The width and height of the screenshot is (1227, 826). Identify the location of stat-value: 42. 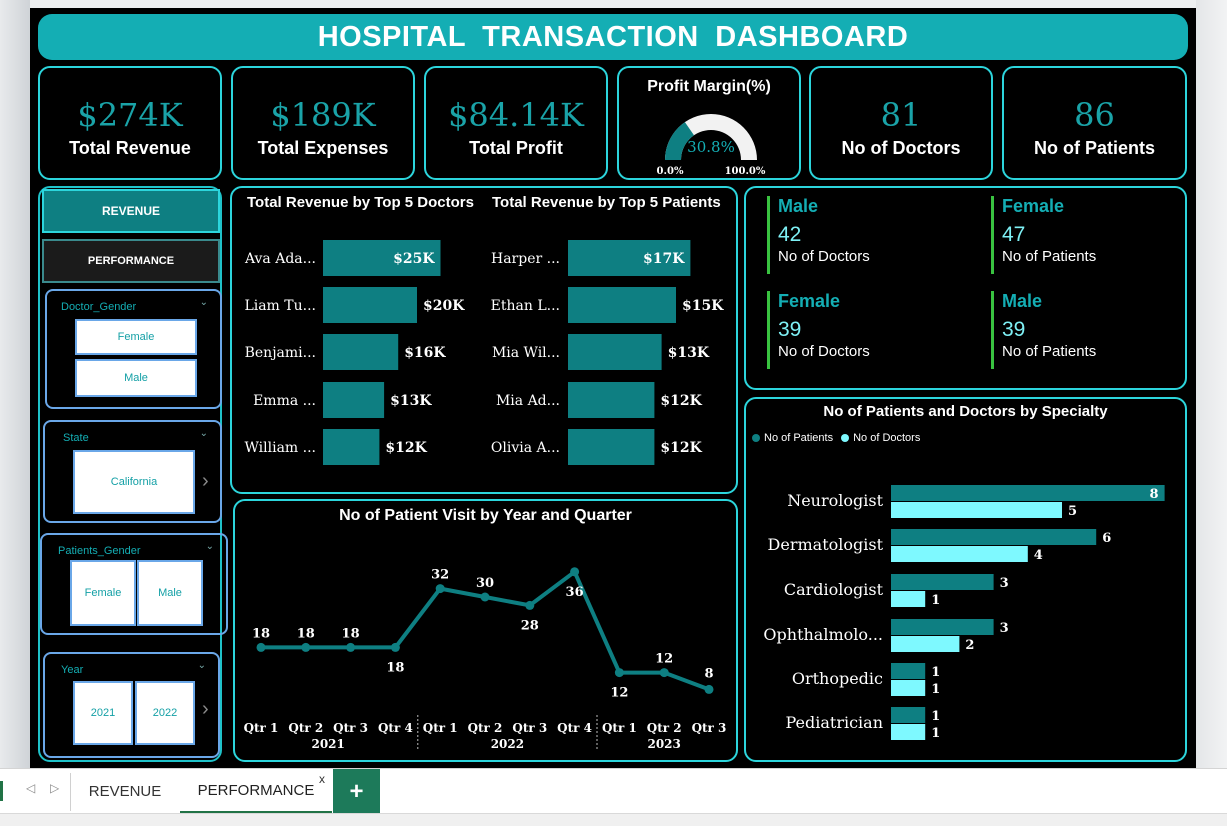
(790, 234).